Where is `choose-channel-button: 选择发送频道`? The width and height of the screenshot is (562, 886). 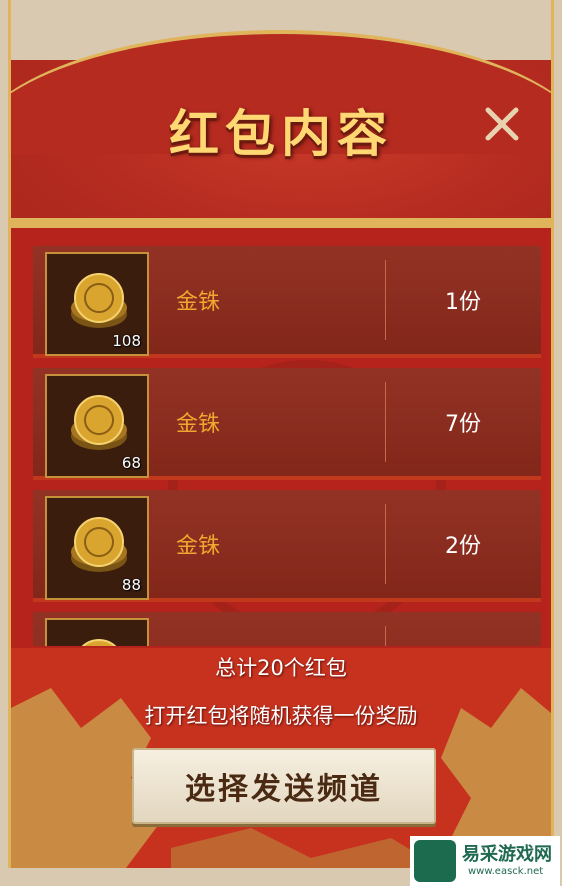 choose-channel-button: 选择发送频道 is located at coordinates (284, 786).